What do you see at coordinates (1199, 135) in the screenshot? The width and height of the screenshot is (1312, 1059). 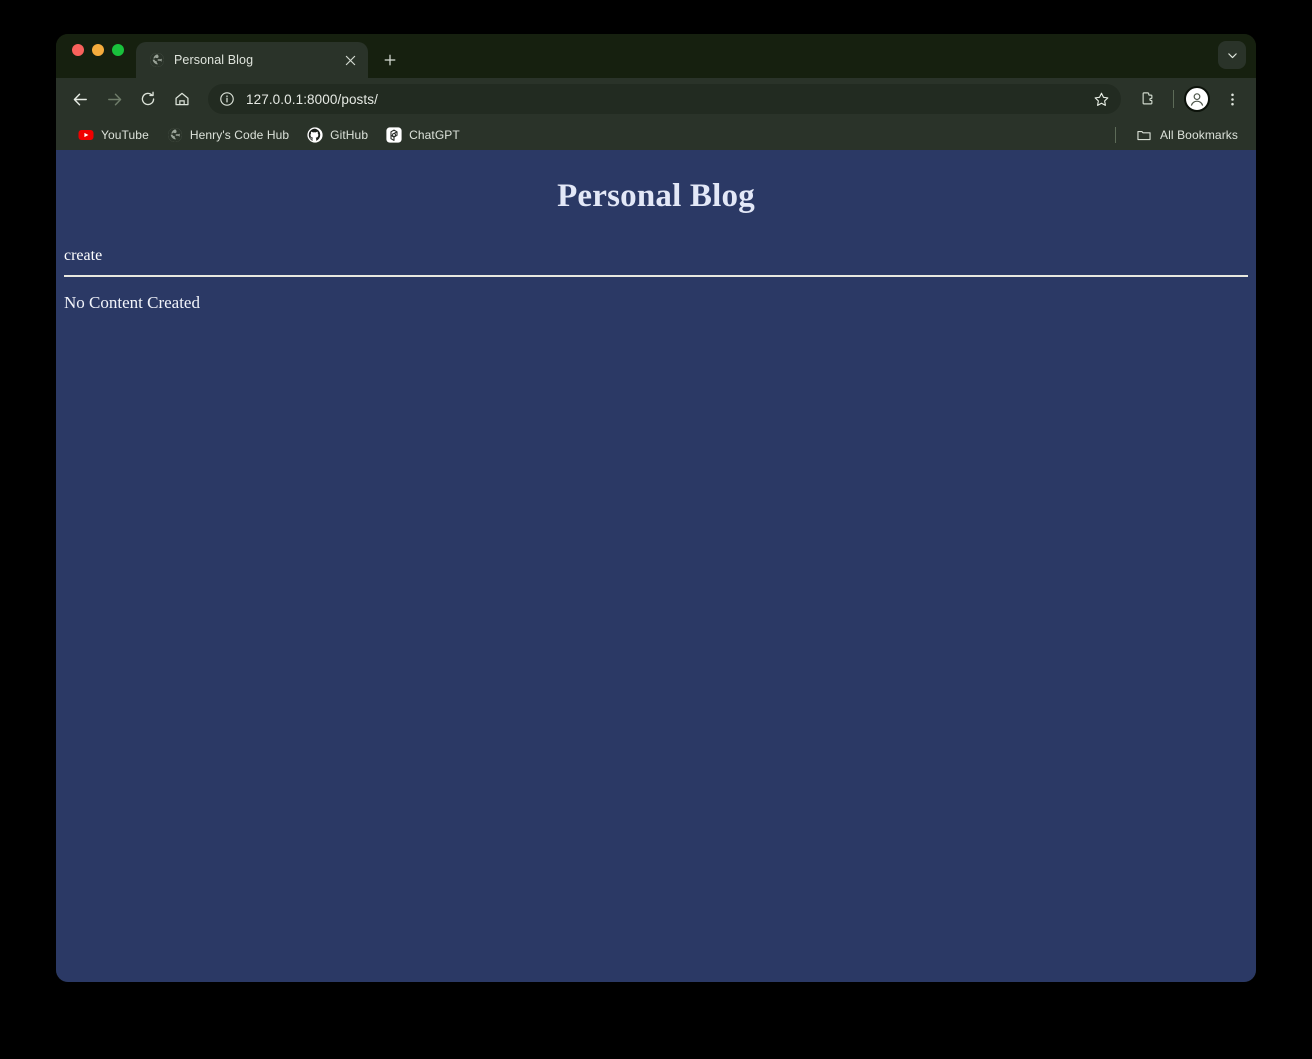 I see `all-bookmarks-label: All Bookmarks` at bounding box center [1199, 135].